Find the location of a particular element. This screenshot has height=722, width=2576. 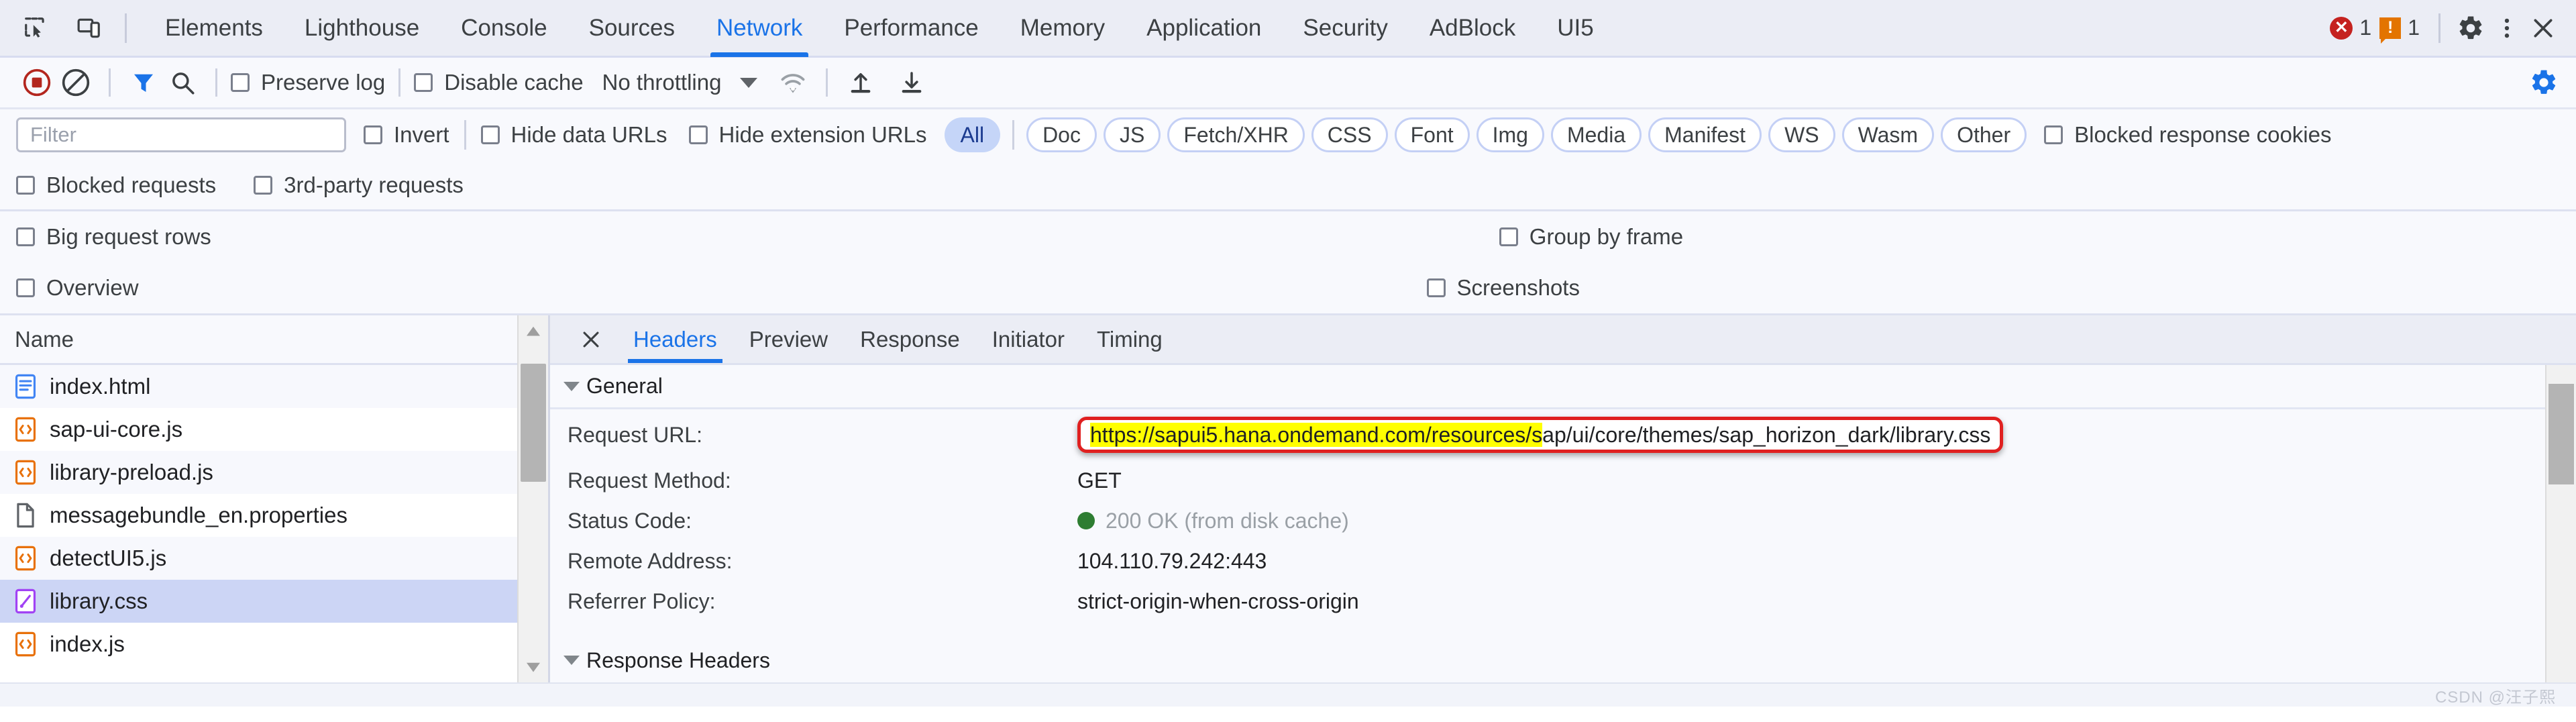

tab-console: Console is located at coordinates (504, 28).